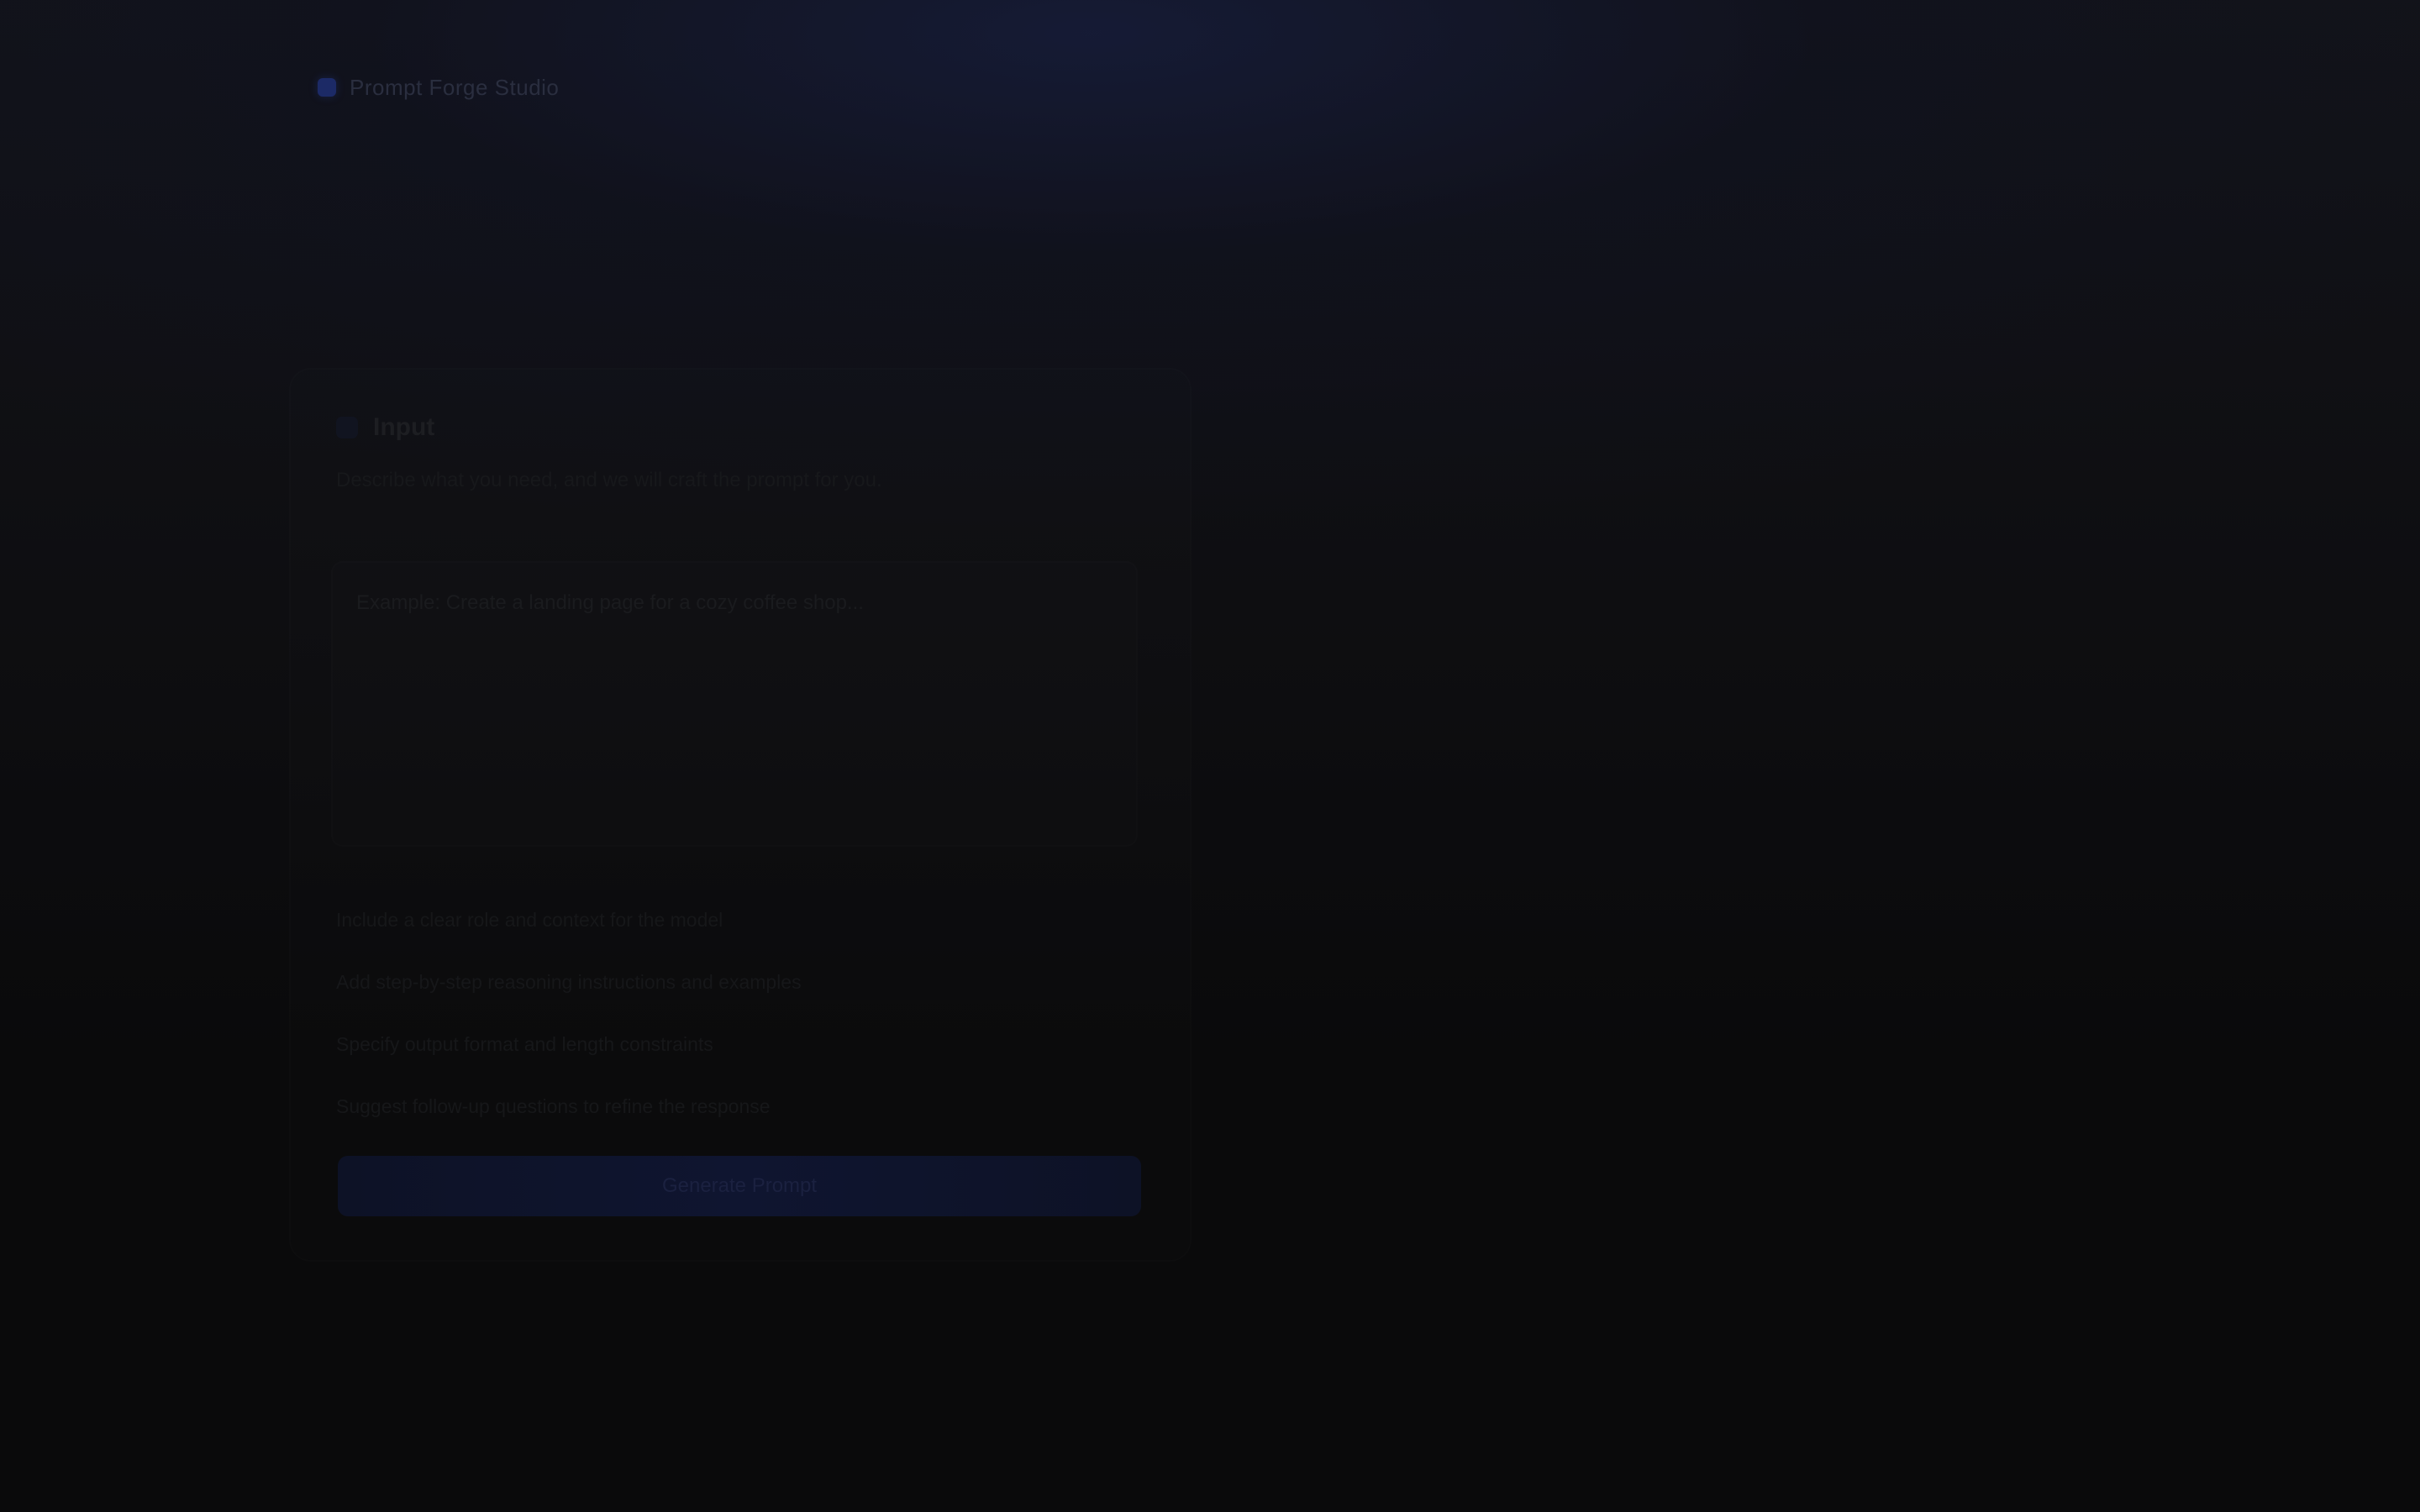 This screenshot has height=1512, width=2420. What do you see at coordinates (327, 87) in the screenshot?
I see `logo-icon` at bounding box center [327, 87].